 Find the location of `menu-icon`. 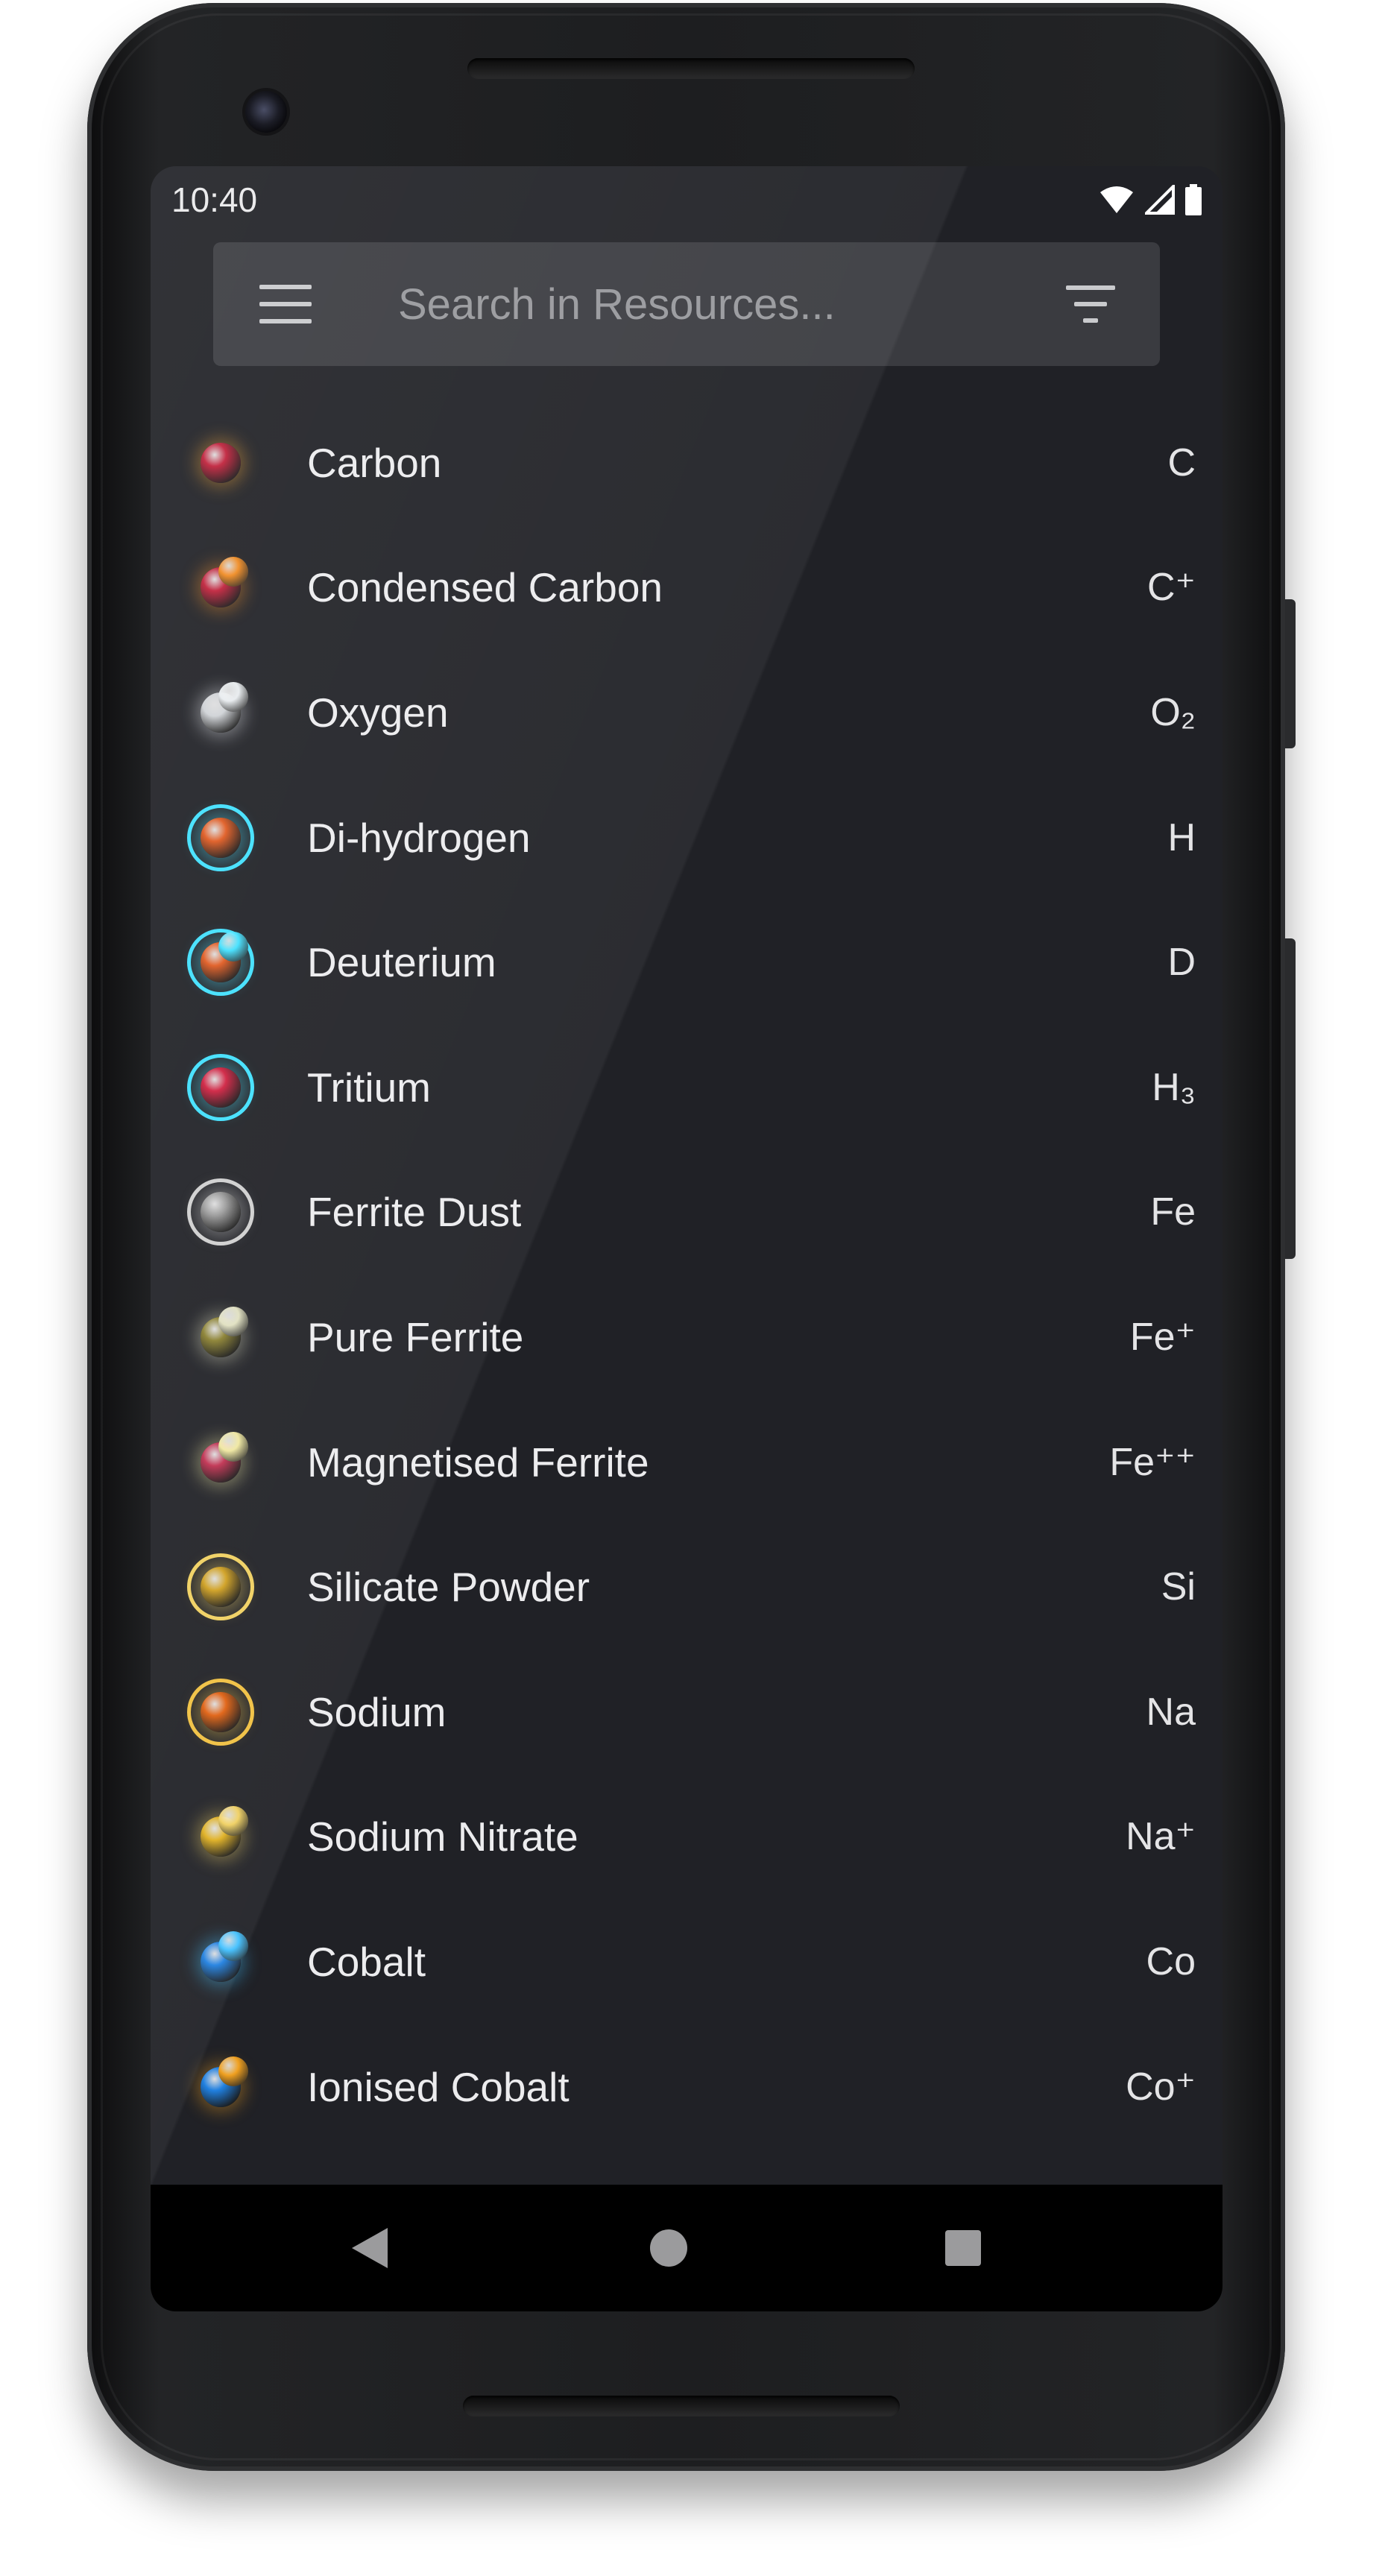

menu-icon is located at coordinates (285, 304).